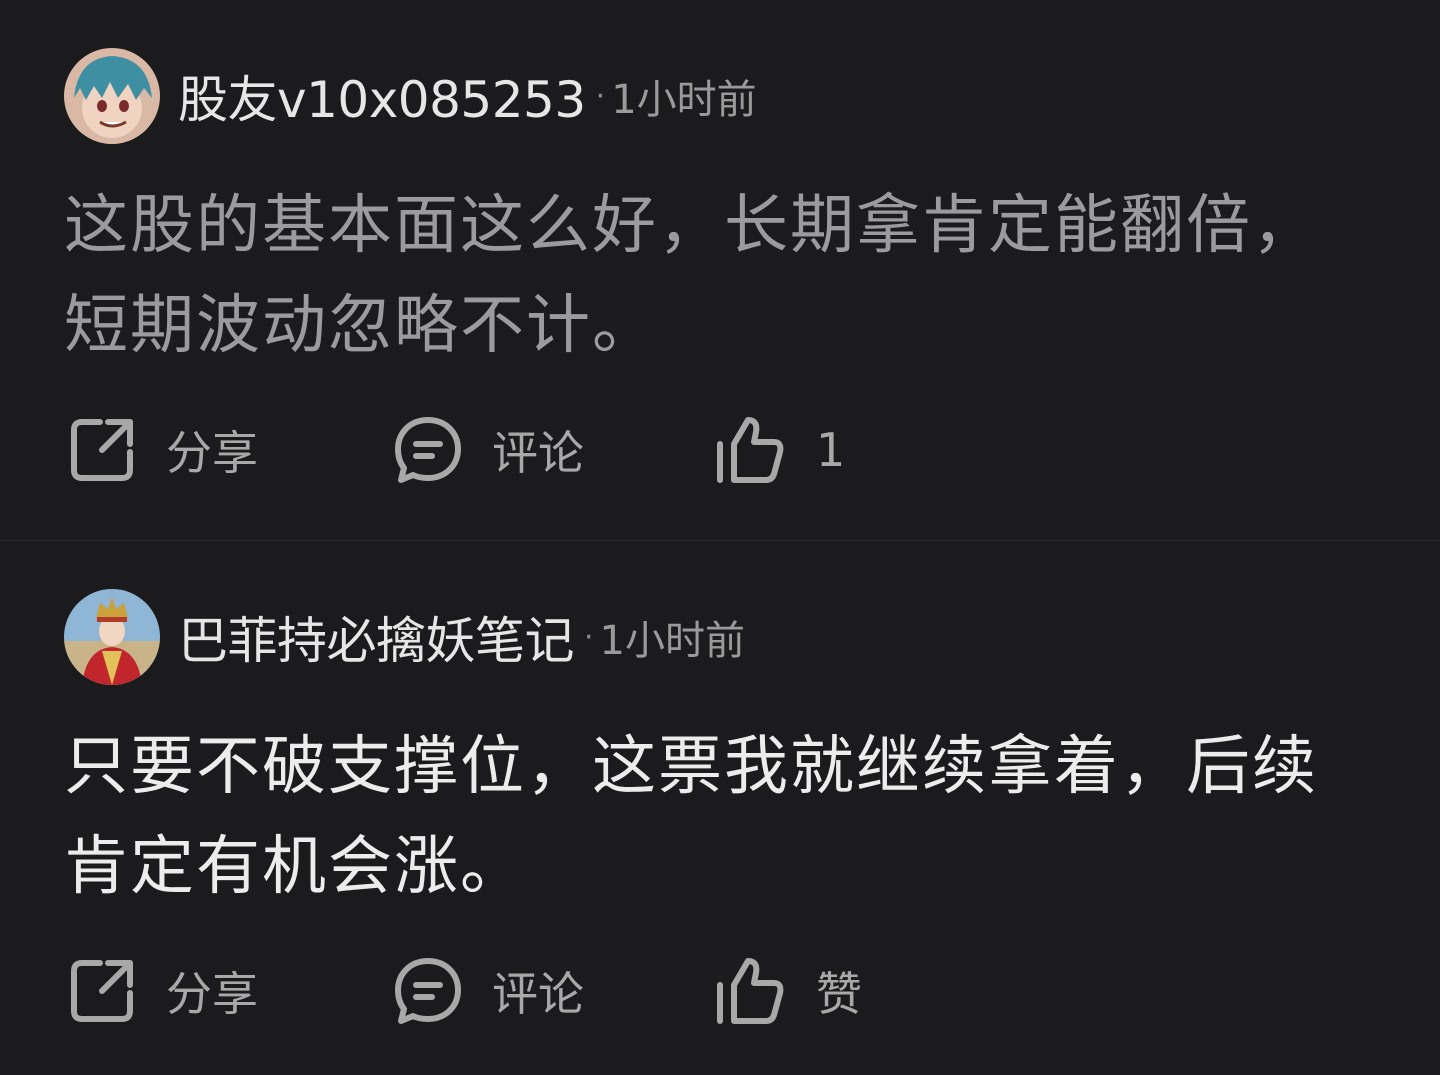 The width and height of the screenshot is (1440, 1075). I want to click on action-bar: 分享 评论 赞, so click(564, 991).